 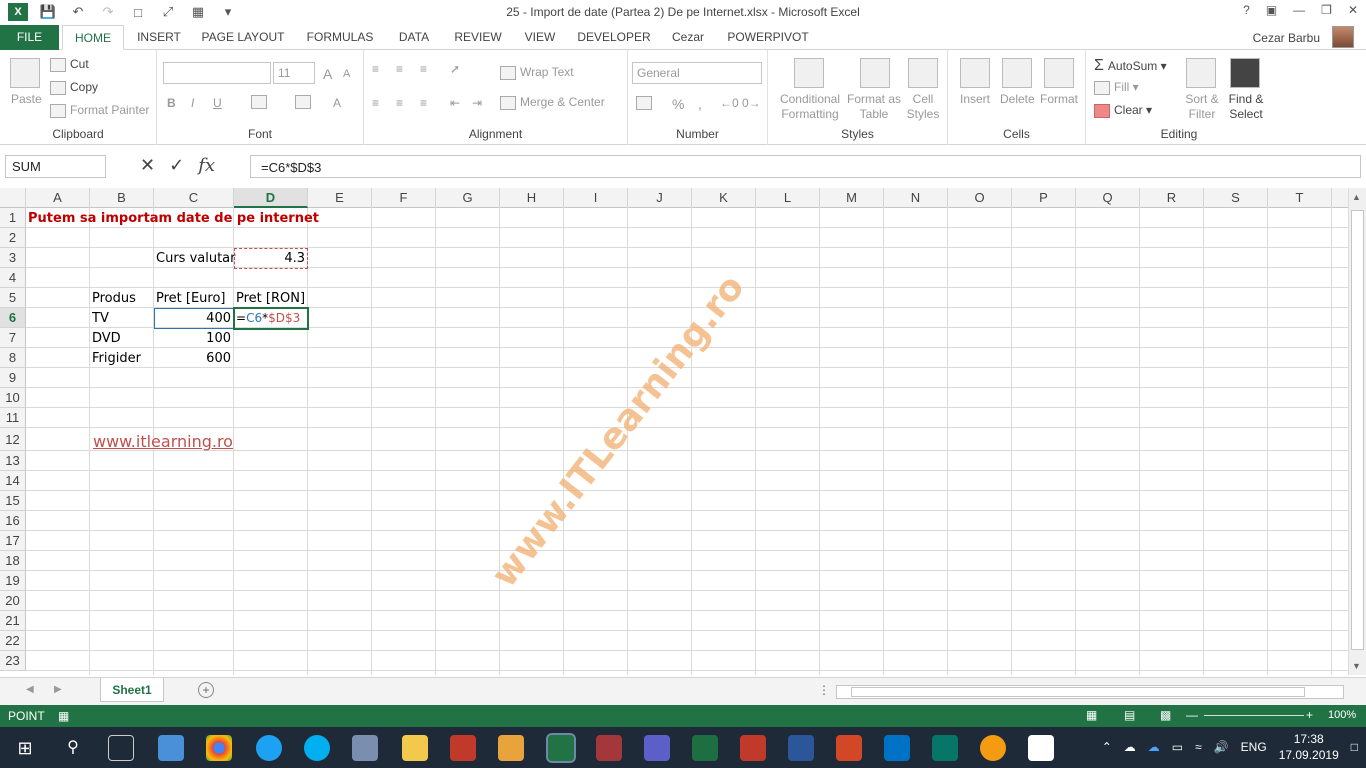 What do you see at coordinates (25, 73) in the screenshot?
I see `paste-icon` at bounding box center [25, 73].